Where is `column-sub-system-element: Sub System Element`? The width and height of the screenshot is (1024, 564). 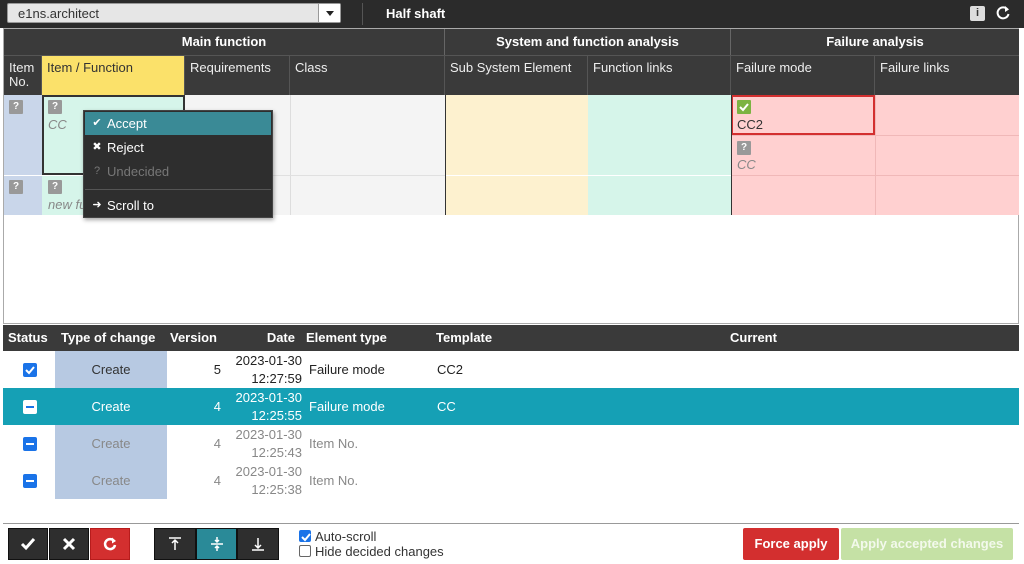
column-sub-system-element: Sub System Element is located at coordinates (516, 75).